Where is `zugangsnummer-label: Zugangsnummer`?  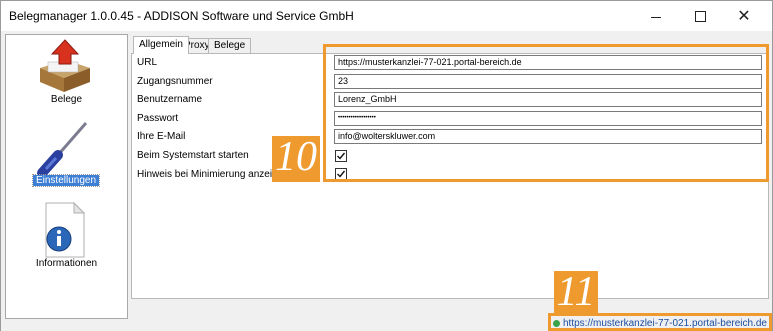
zugangsnummer-label: Zugangsnummer is located at coordinates (175, 81).